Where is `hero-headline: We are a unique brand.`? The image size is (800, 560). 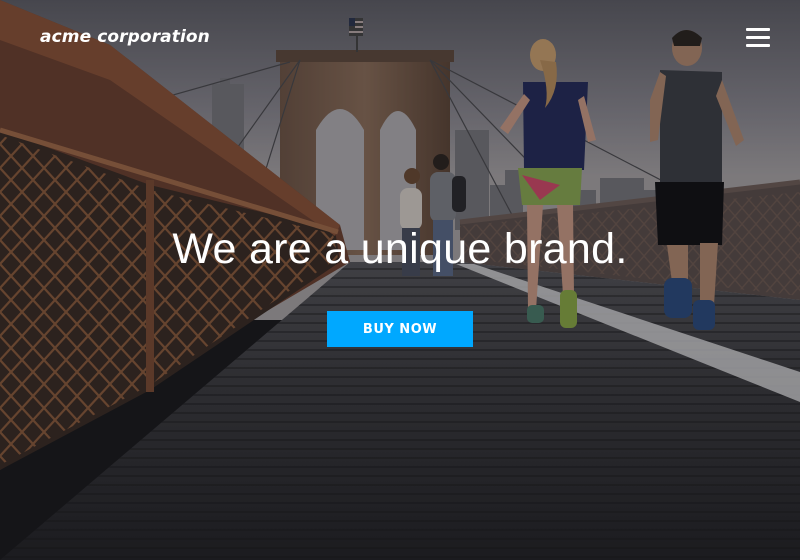
hero-headline: We are a unique brand. is located at coordinates (400, 249).